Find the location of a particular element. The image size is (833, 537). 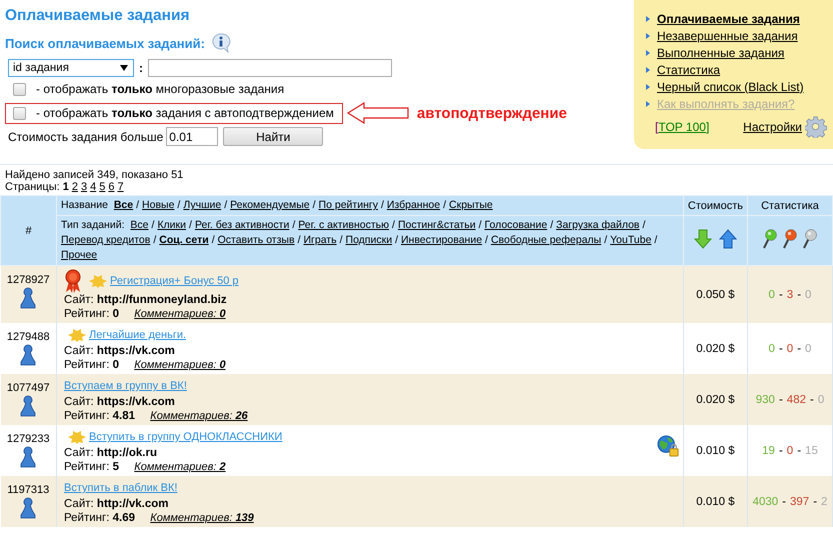

page-link: 5 is located at coordinates (102, 187).